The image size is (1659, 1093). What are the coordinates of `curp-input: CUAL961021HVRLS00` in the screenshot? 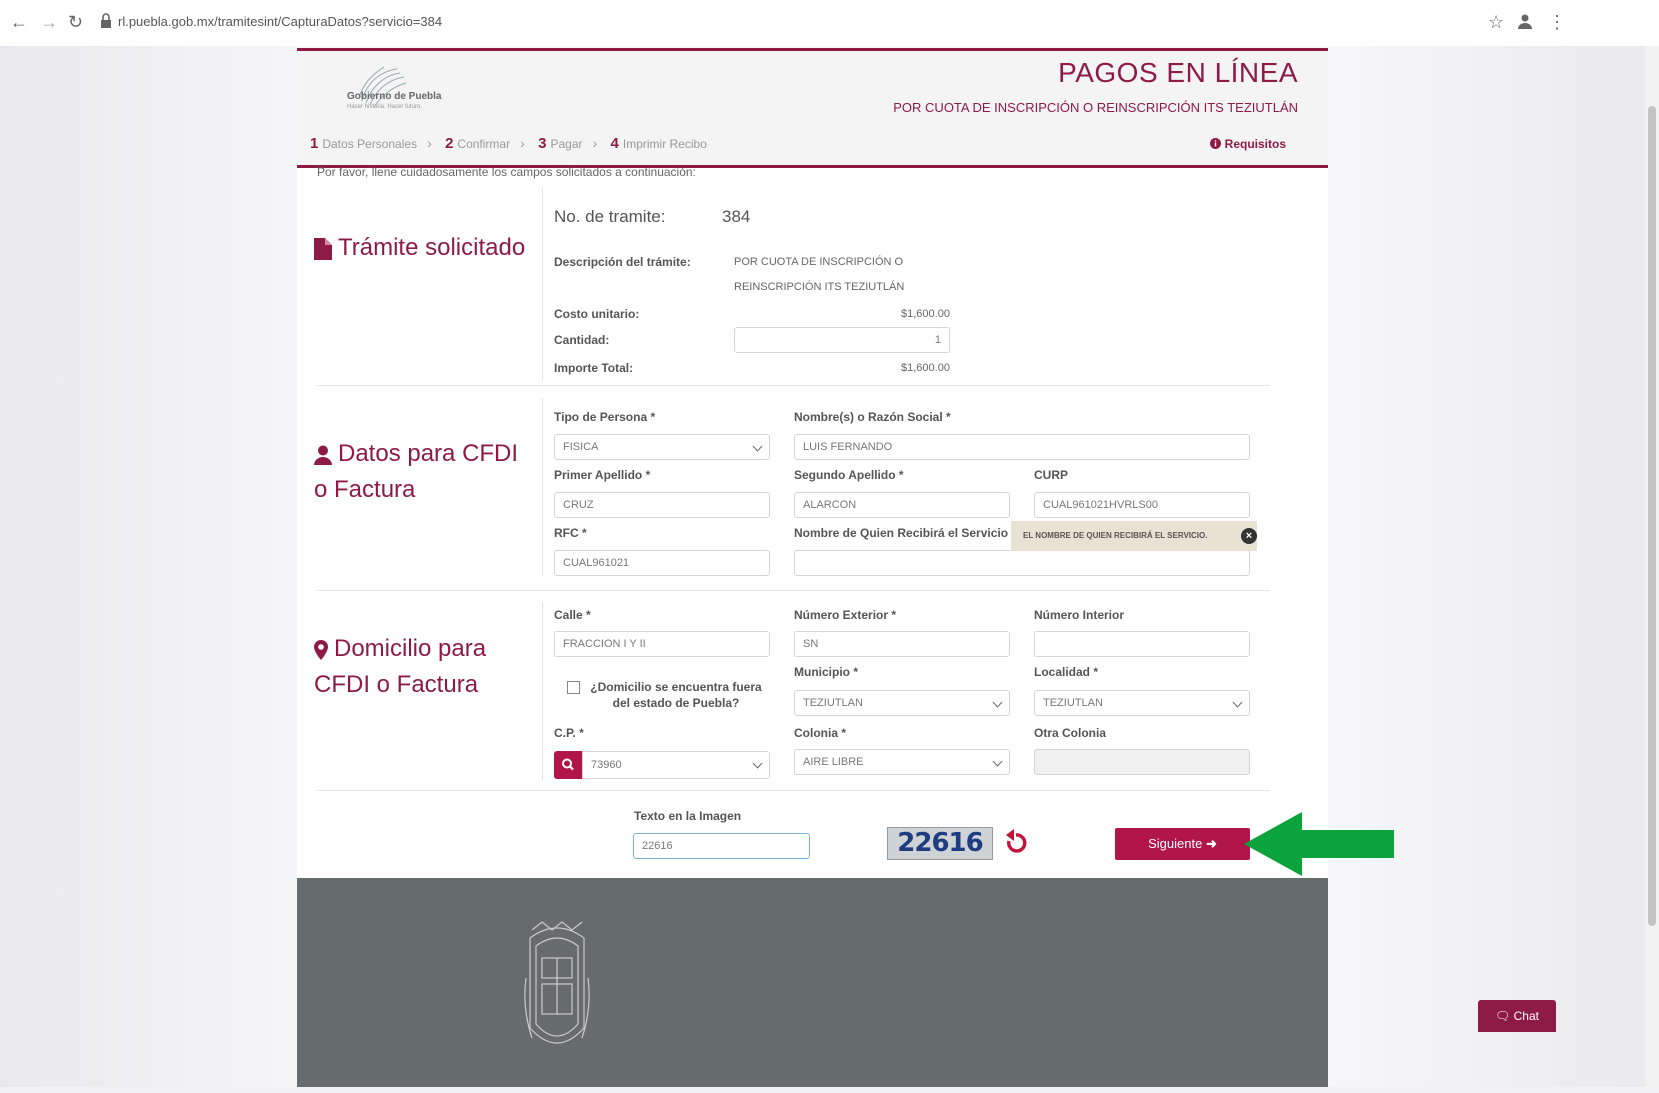 It's located at (1142, 505).